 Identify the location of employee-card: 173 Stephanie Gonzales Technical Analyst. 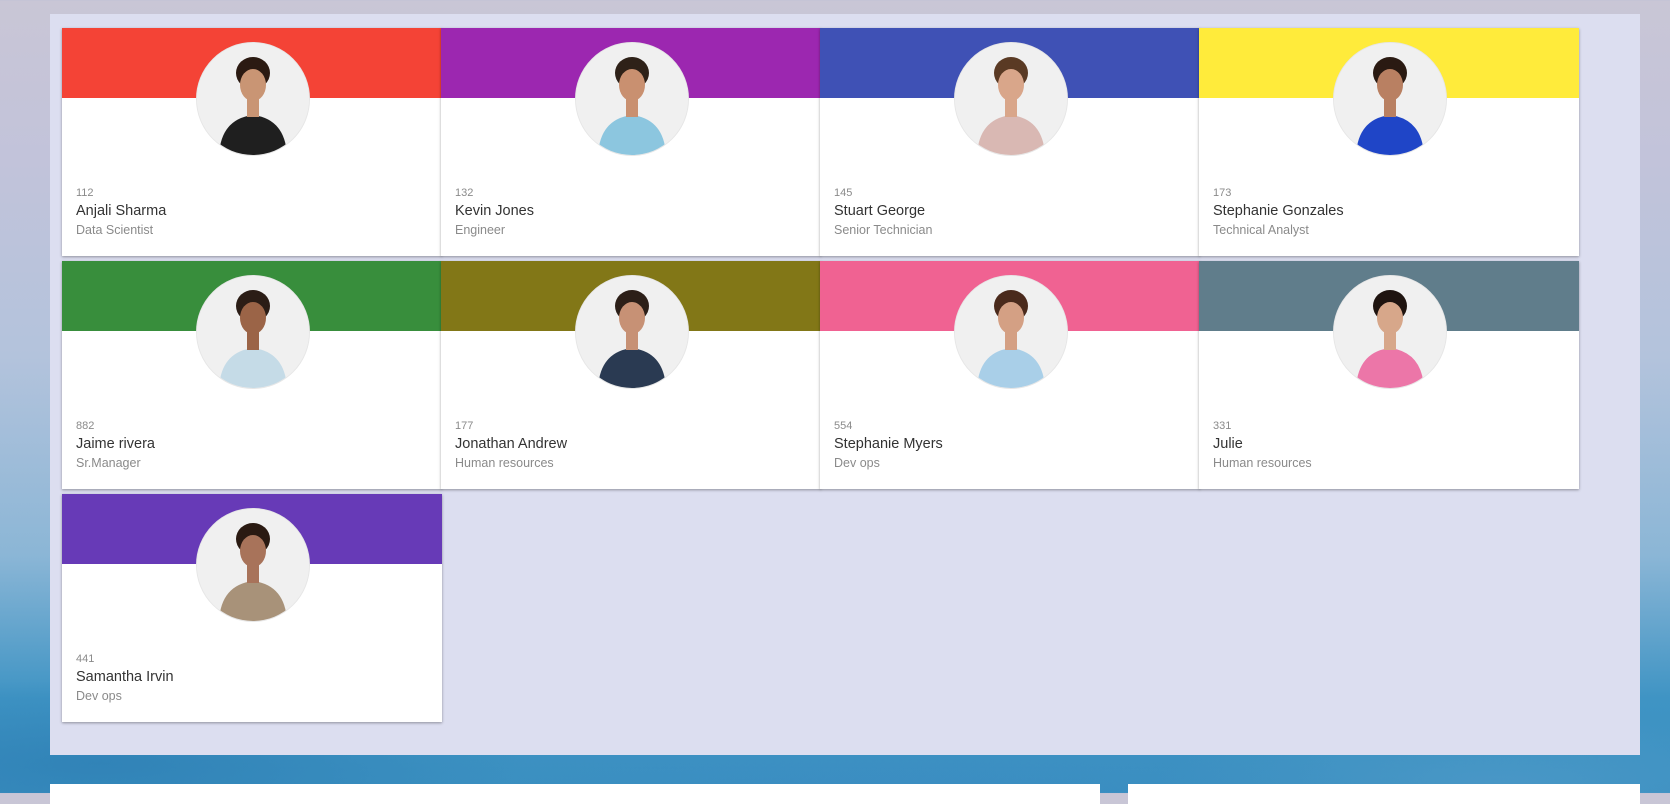
(1389, 142).